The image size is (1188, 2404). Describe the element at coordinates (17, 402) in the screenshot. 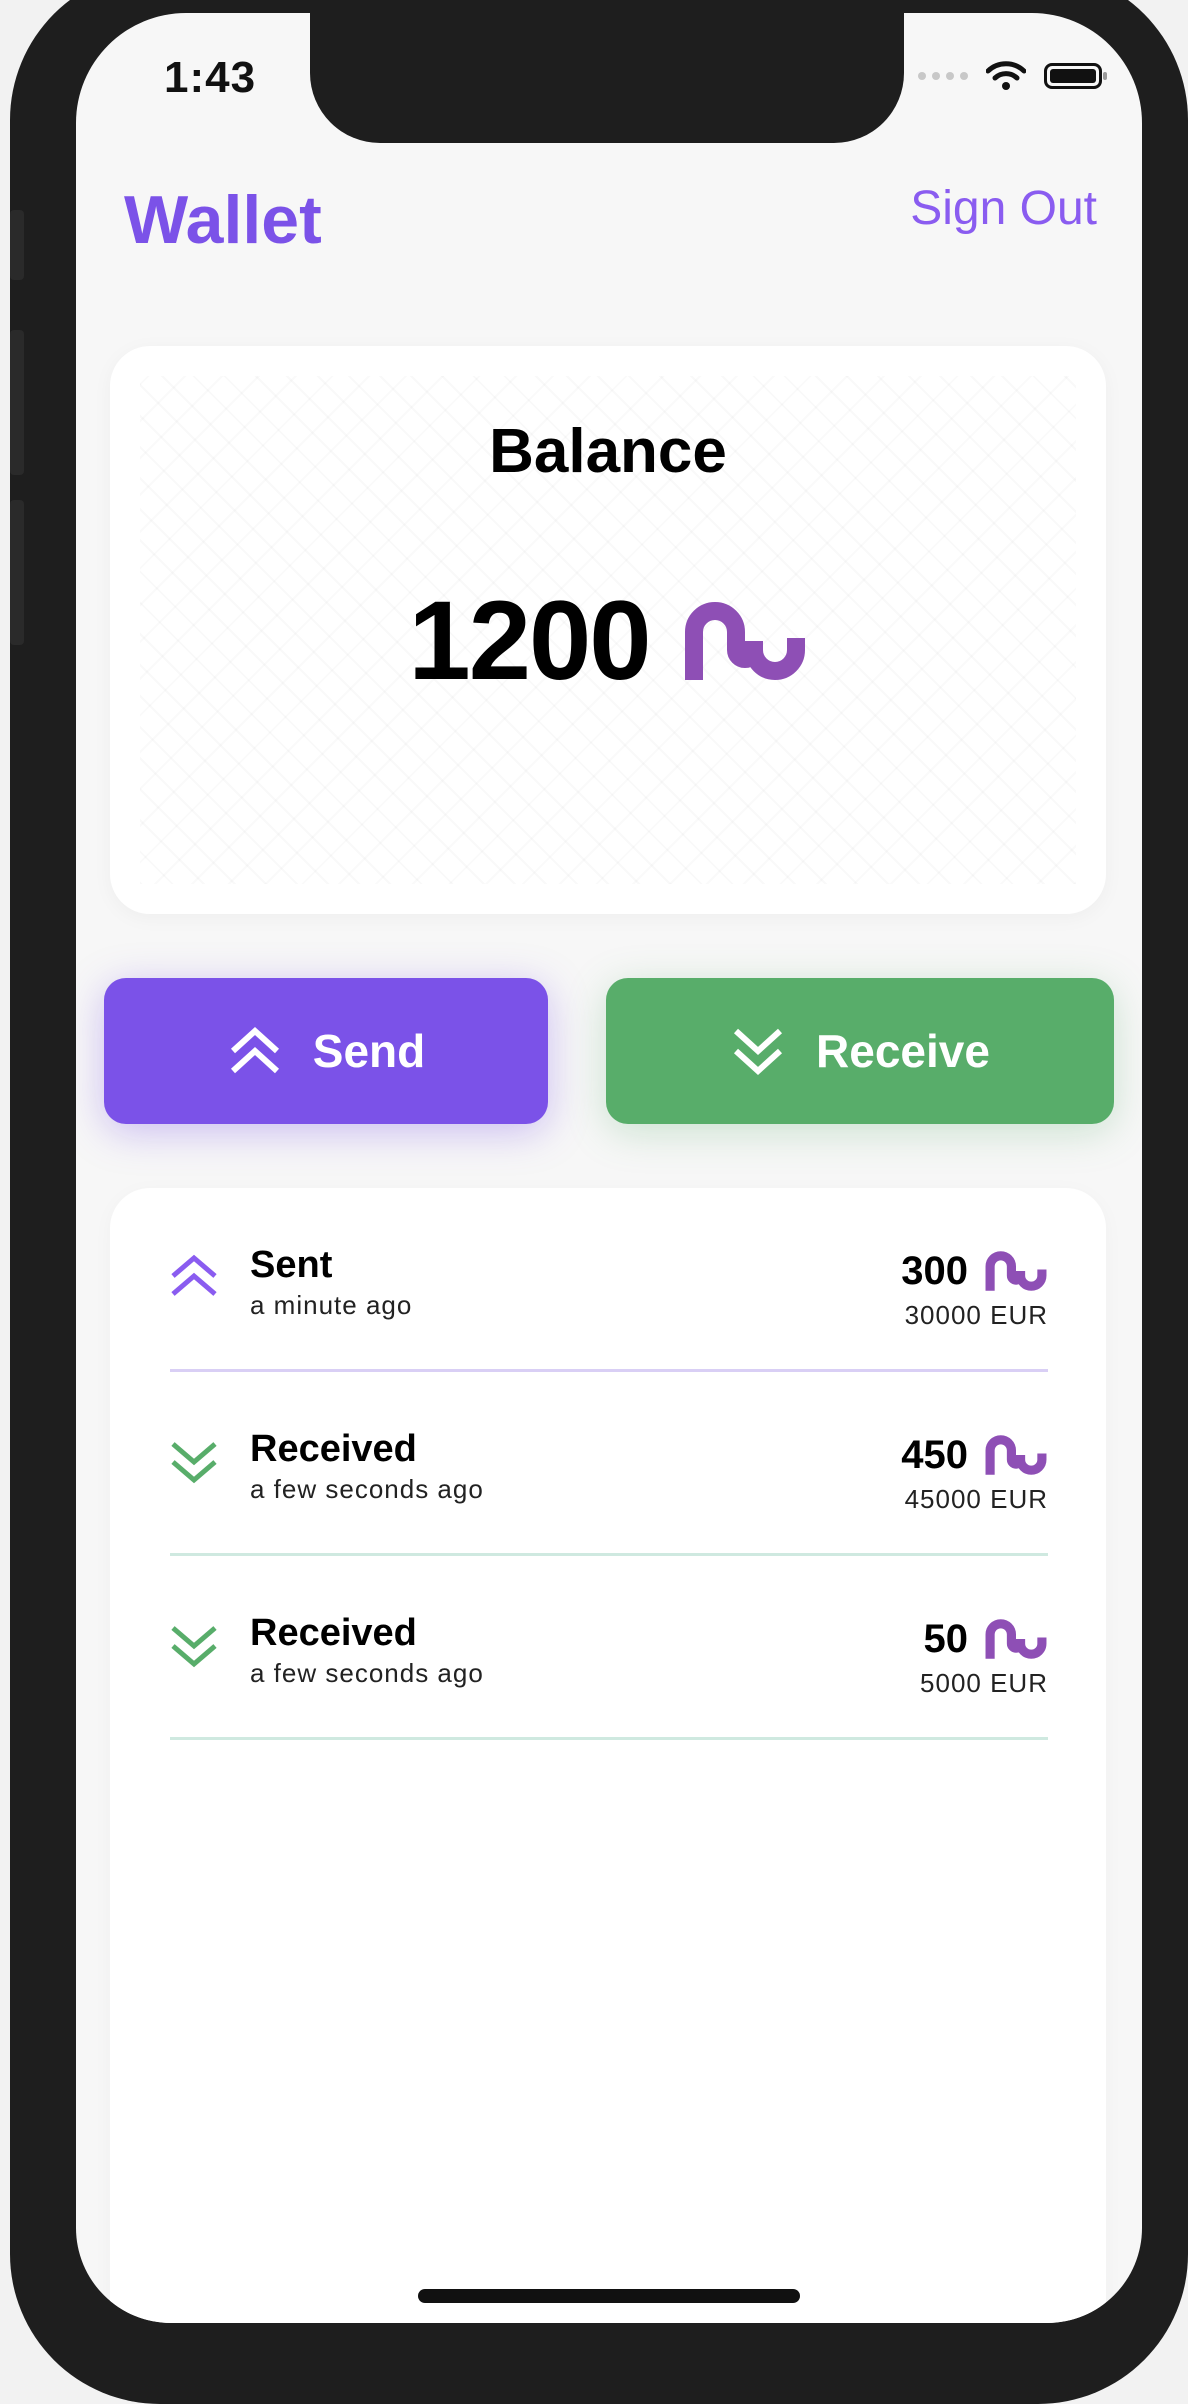

I see `volume-up-button` at that location.